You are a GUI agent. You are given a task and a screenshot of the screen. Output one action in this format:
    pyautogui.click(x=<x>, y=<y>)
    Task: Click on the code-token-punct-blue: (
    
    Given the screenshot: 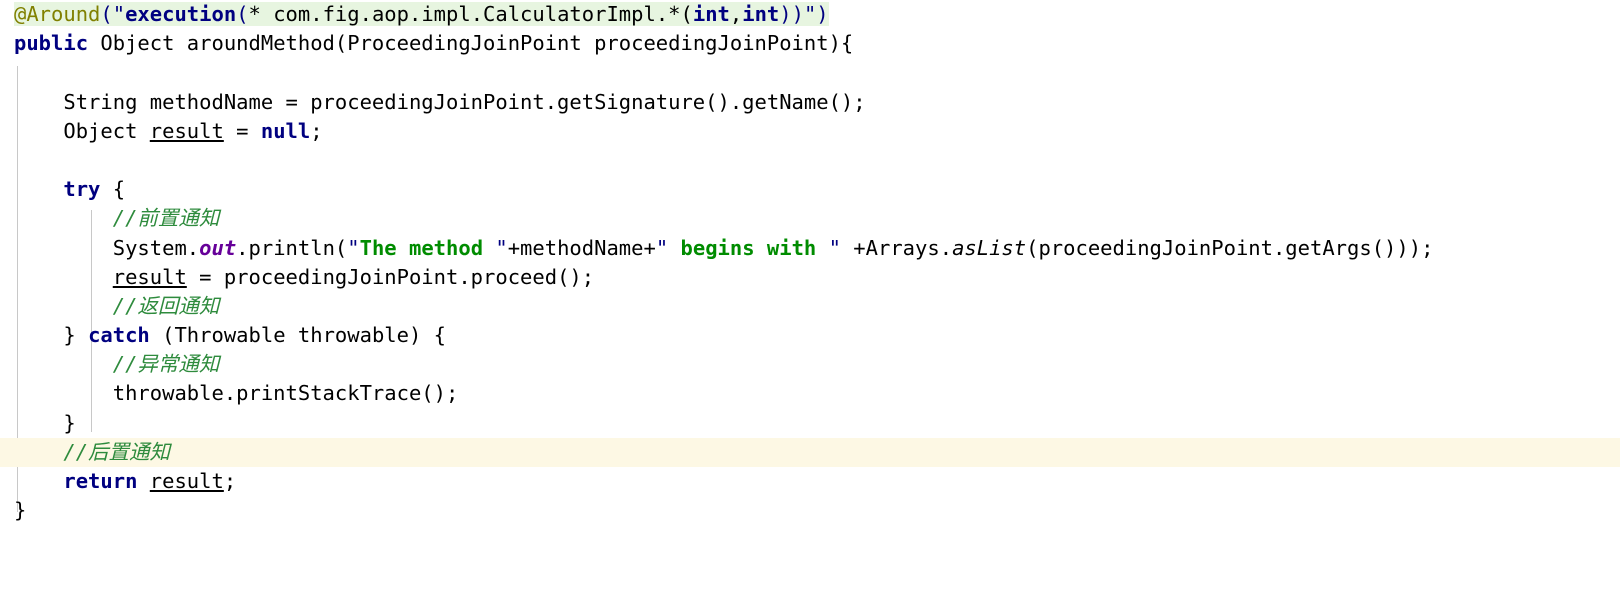 What is the action you would take?
    pyautogui.click(x=242, y=14)
    